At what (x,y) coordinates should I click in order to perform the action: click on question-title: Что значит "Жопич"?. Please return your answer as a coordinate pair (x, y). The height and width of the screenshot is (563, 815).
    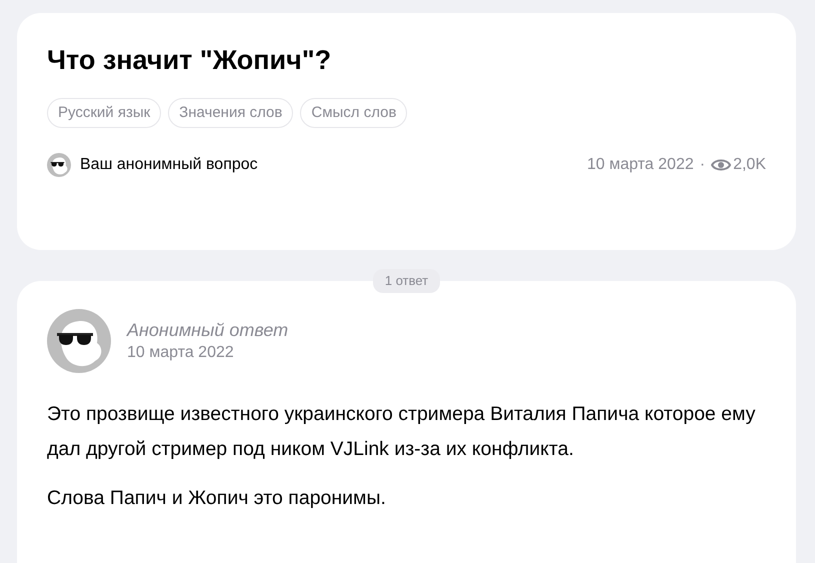
    Looking at the image, I should click on (189, 60).